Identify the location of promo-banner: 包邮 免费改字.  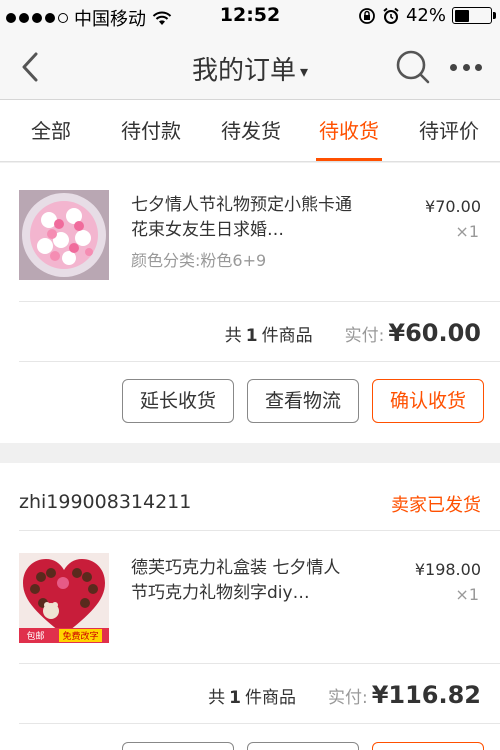
(64, 635).